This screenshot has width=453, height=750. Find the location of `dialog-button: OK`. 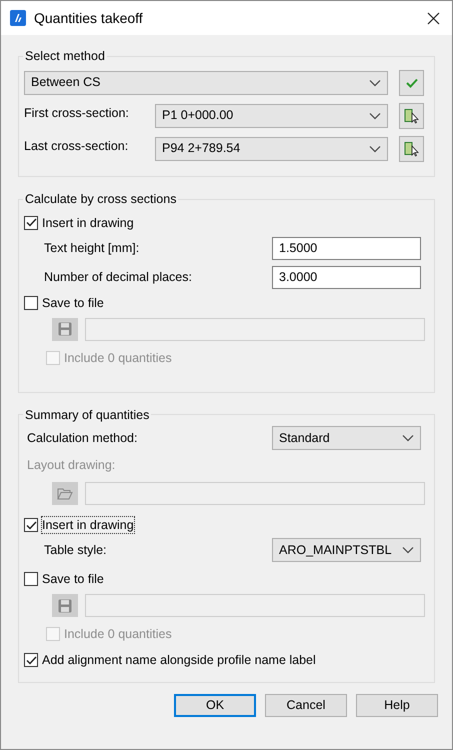

dialog-button: OK is located at coordinates (215, 705).